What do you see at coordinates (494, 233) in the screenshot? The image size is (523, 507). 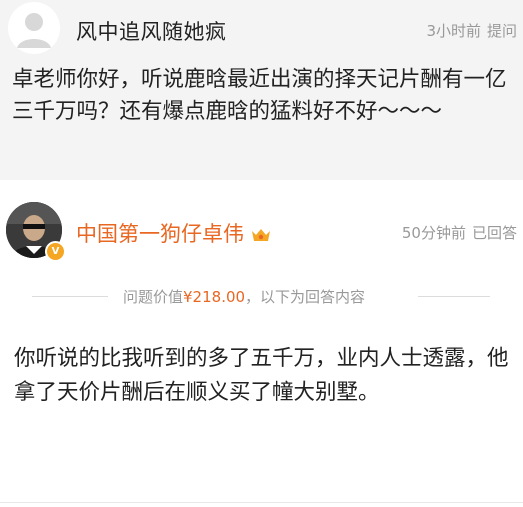 I see `answer-status: 已回答` at bounding box center [494, 233].